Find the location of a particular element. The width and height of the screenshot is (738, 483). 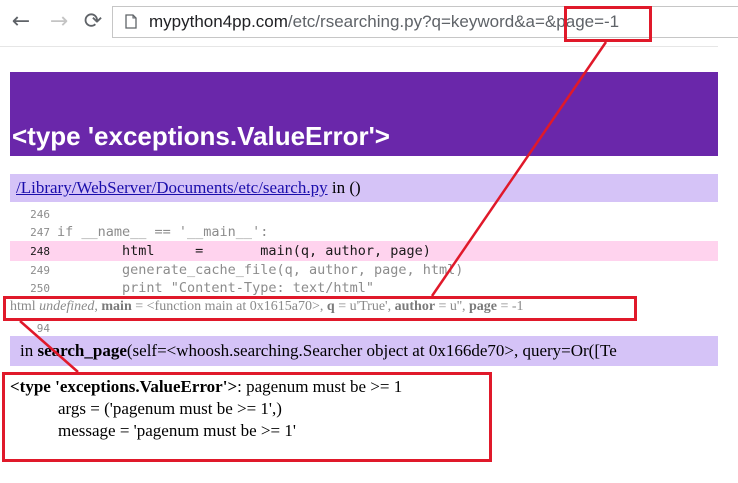

highlighted-code-line: 248 html = main(q, author, page) is located at coordinates (364, 251).